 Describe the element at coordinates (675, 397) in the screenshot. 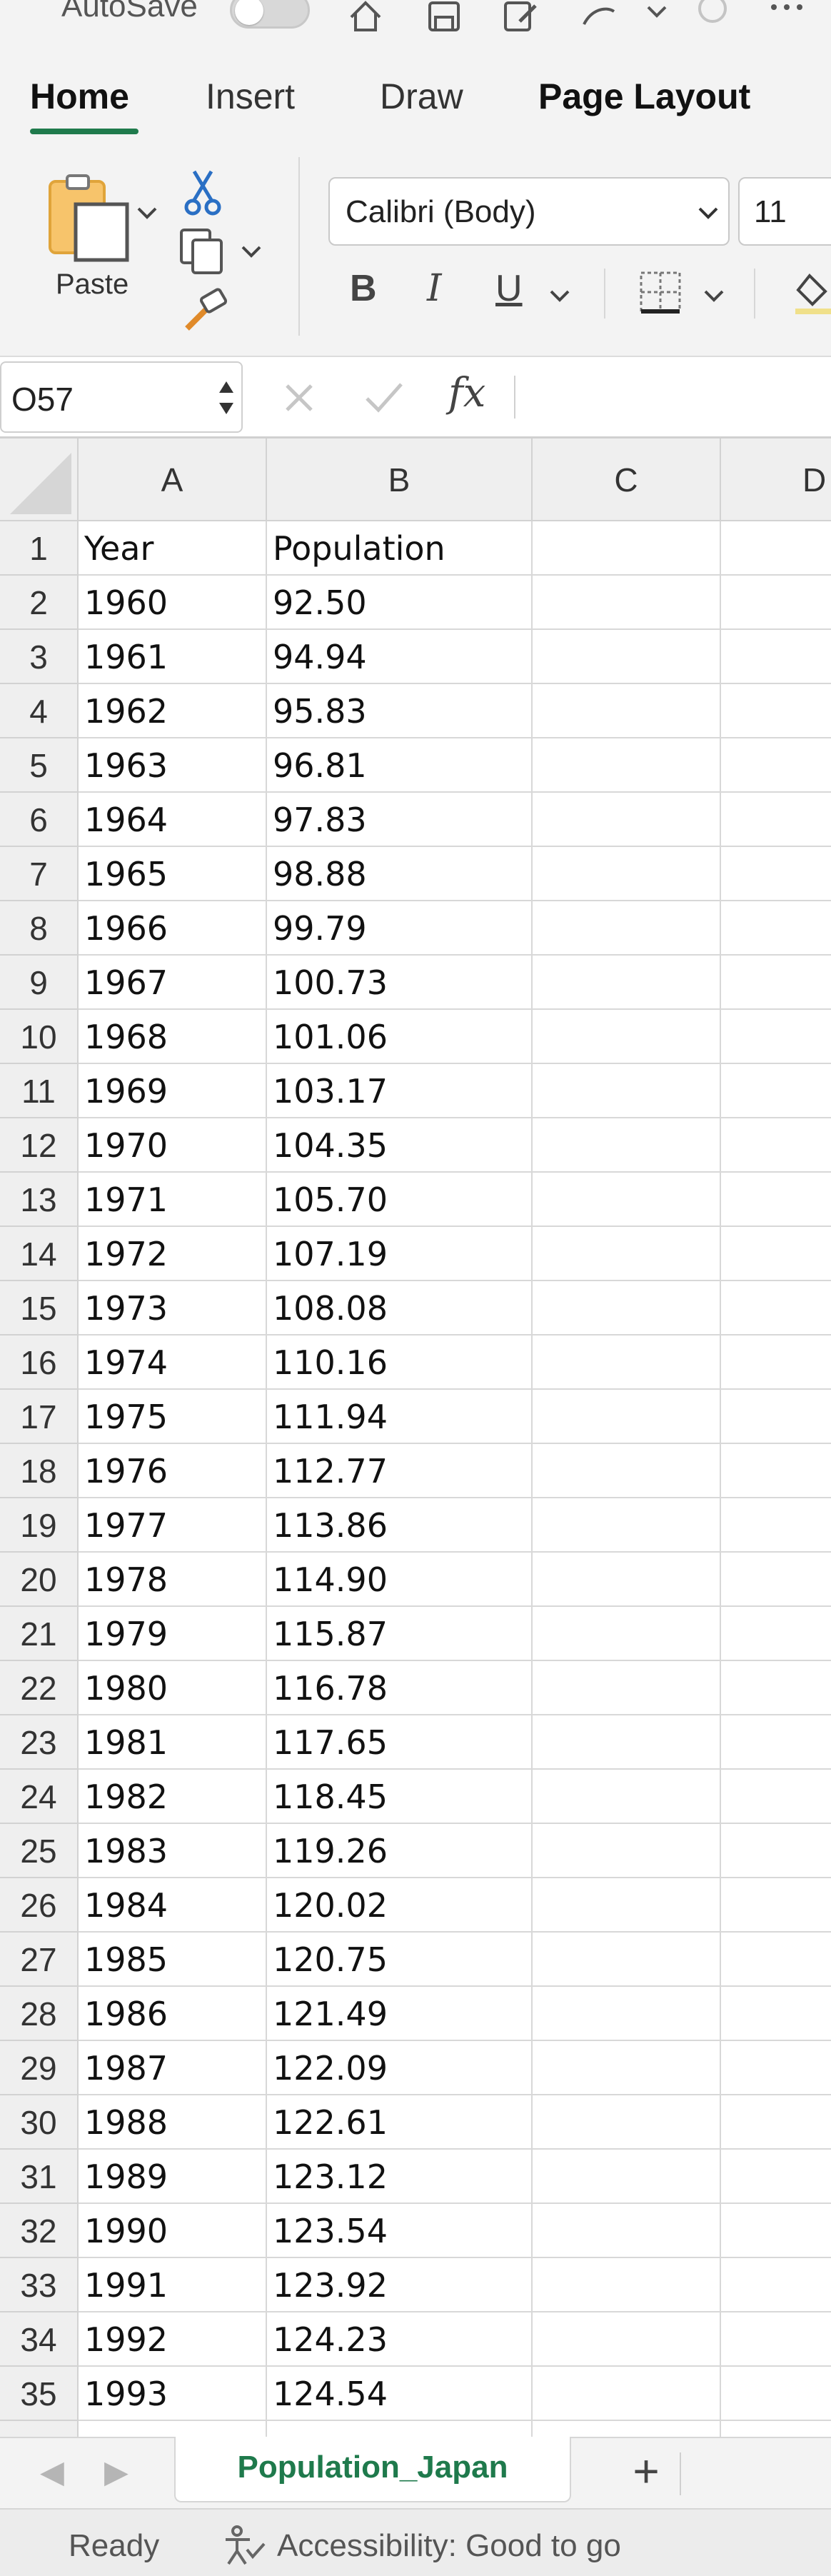

I see `formula-input` at that location.